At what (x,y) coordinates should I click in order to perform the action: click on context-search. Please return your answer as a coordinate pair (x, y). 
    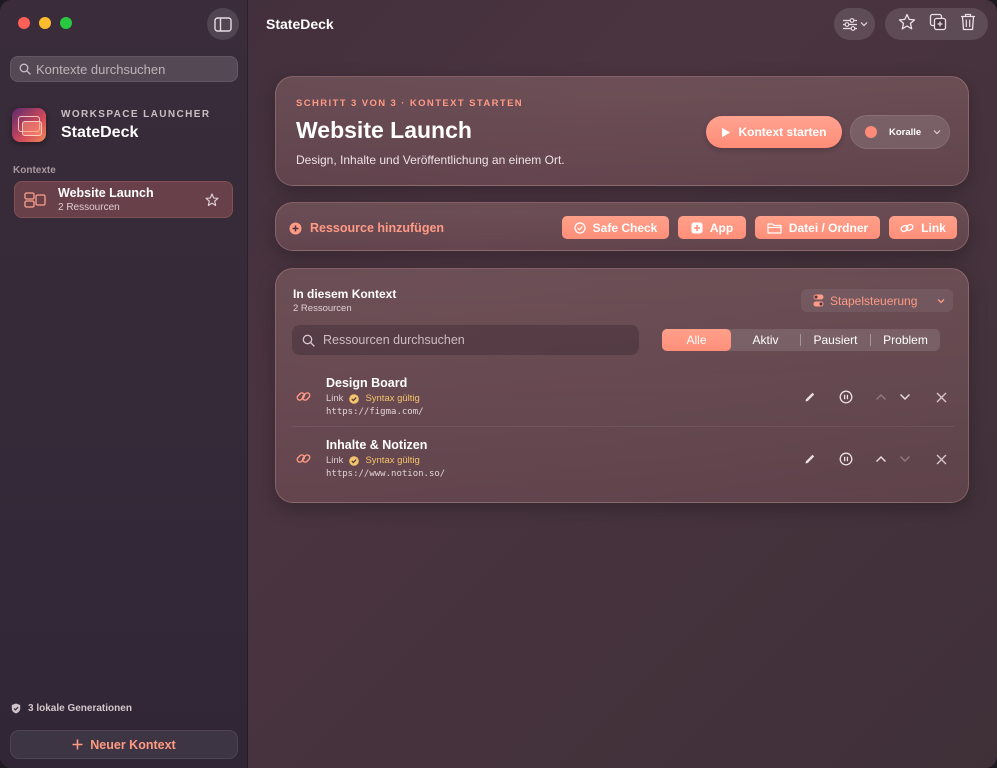
    Looking at the image, I should click on (124, 69).